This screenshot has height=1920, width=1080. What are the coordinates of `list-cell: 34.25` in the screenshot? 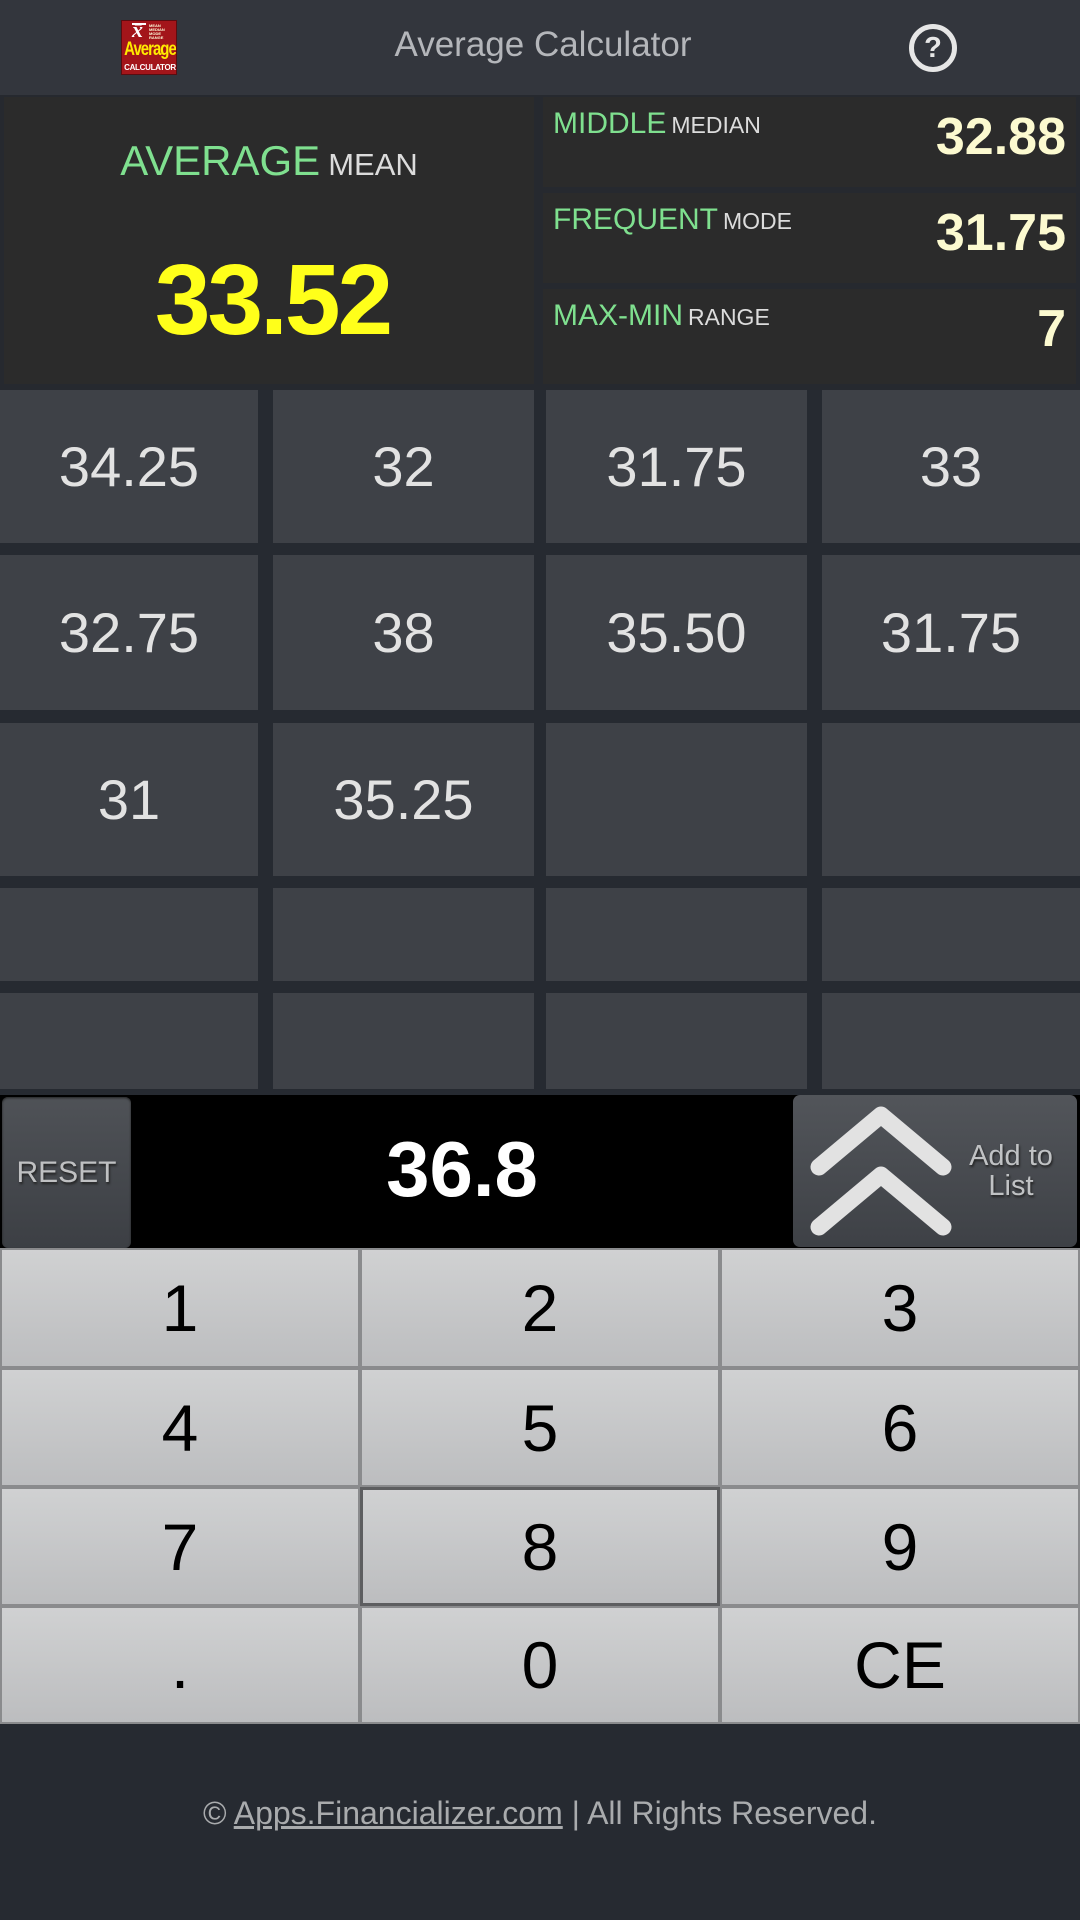 It's located at (129, 466).